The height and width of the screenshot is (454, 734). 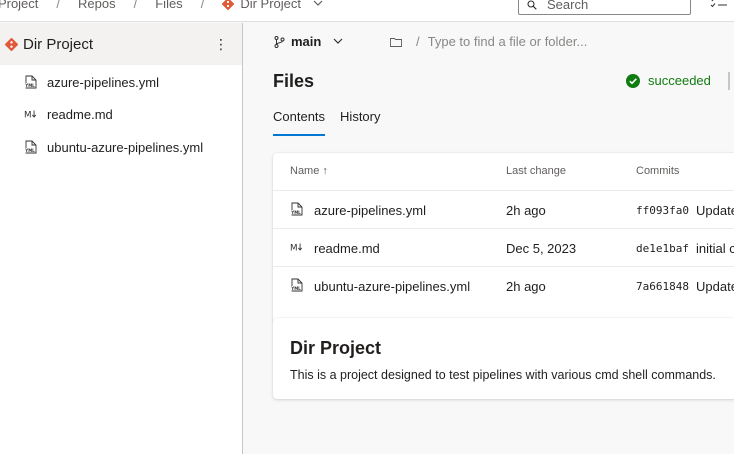 I want to click on column-commits-header: Commits, so click(x=657, y=171).